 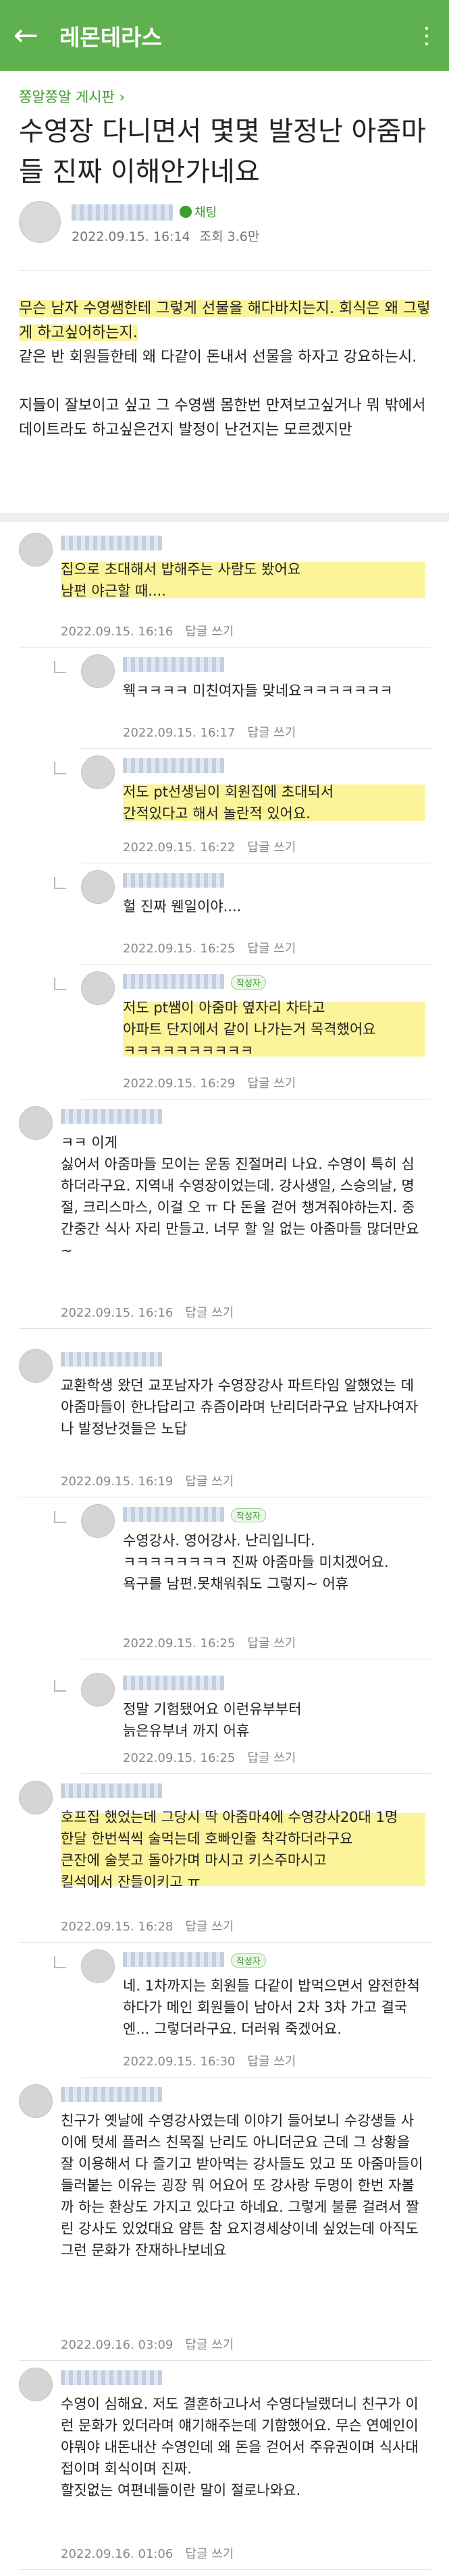 What do you see at coordinates (186, 212) in the screenshot?
I see `chat-icon` at bounding box center [186, 212].